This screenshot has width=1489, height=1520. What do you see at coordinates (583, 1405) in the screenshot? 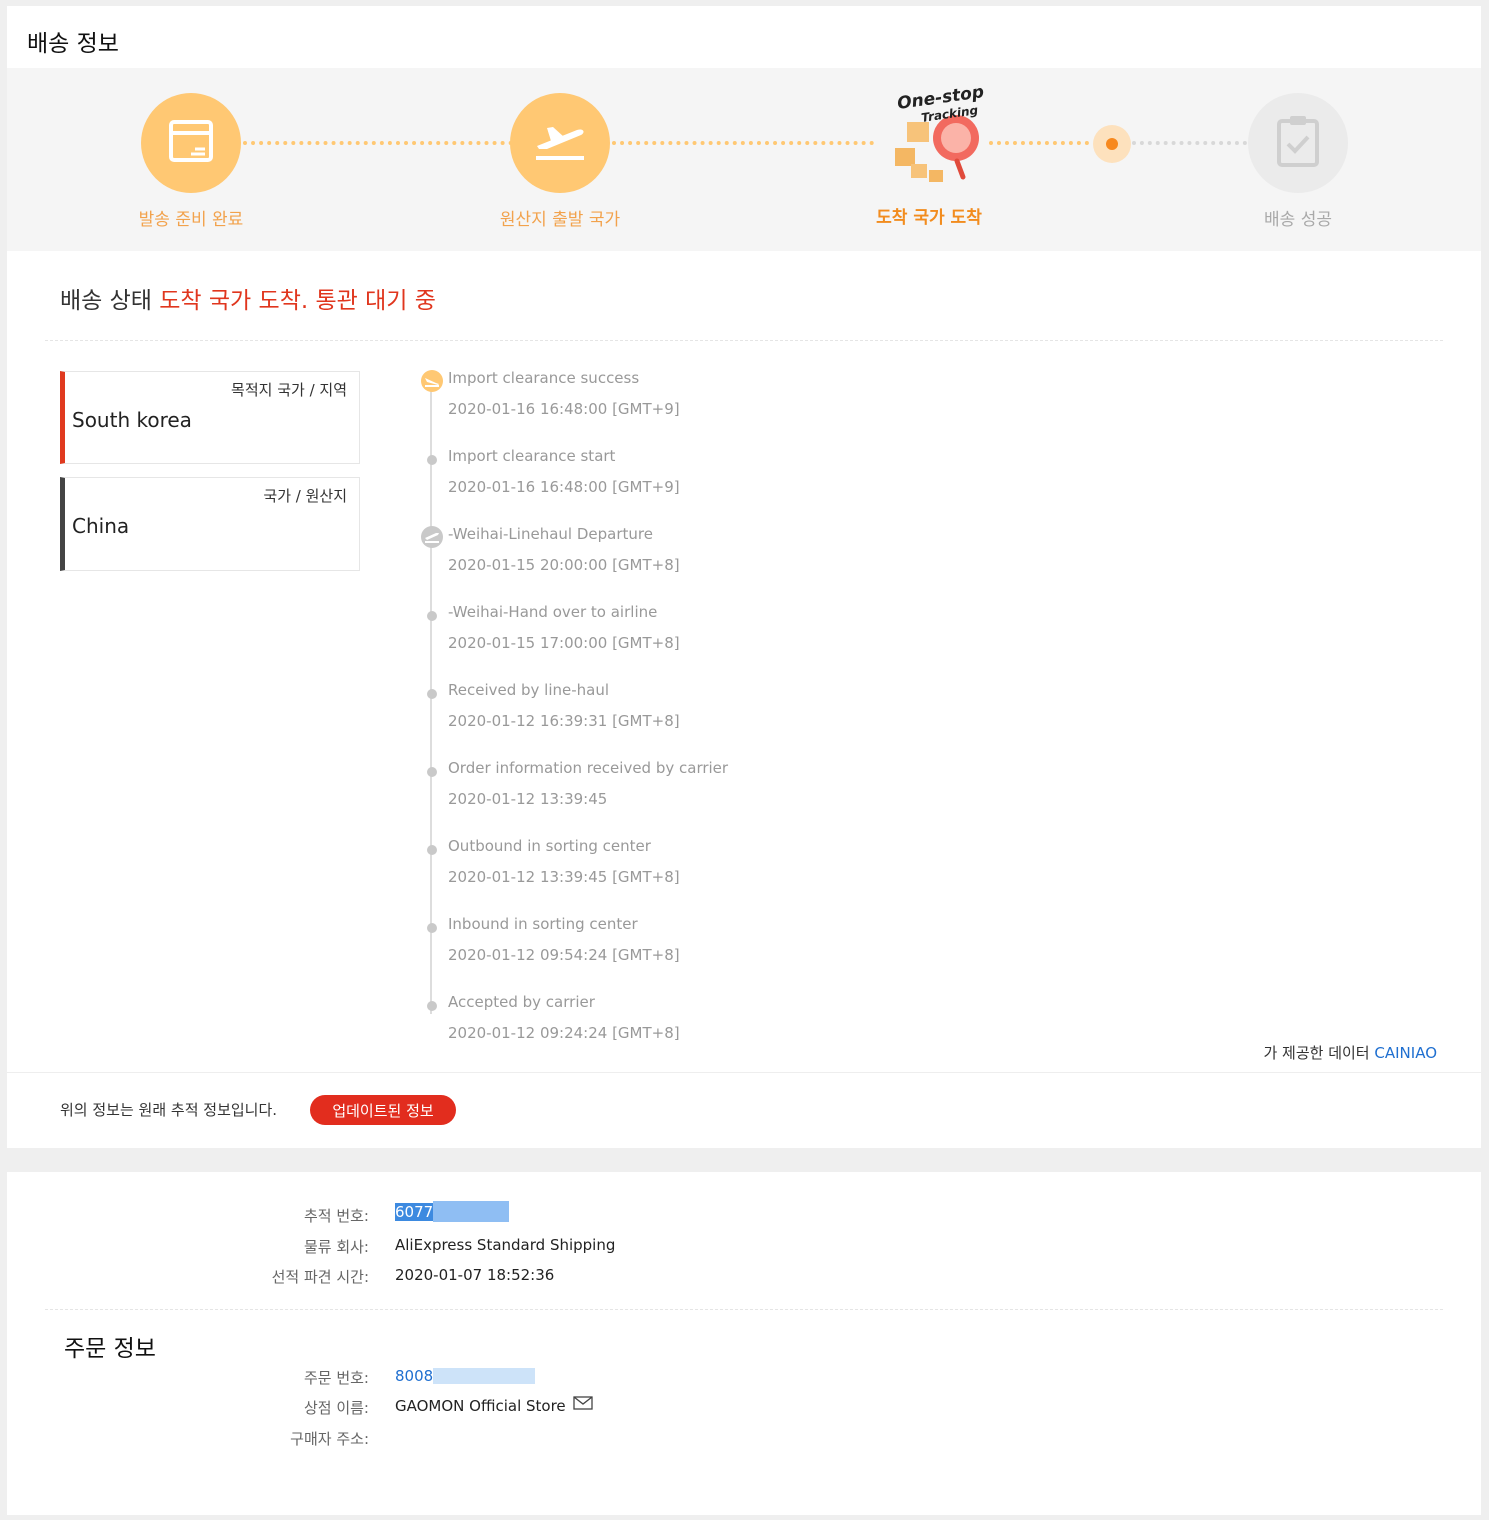
I see `envelope-icon` at bounding box center [583, 1405].